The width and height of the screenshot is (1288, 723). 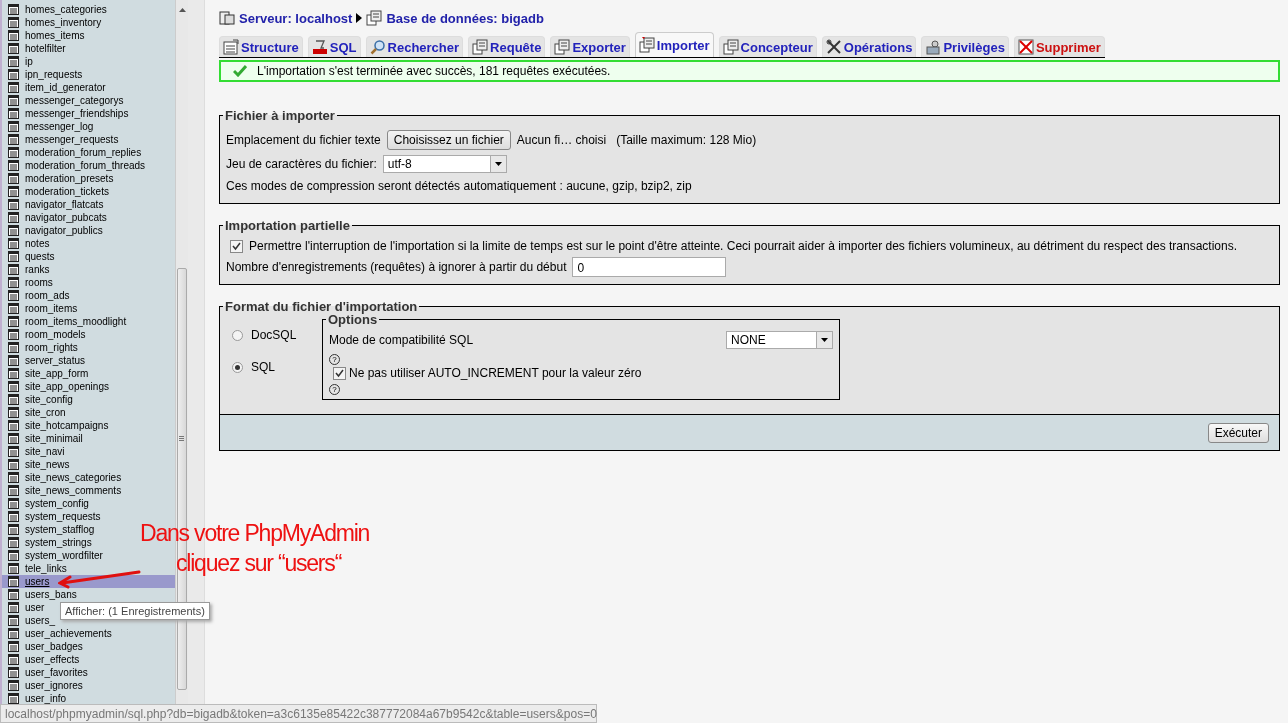 What do you see at coordinates (298, 713) in the screenshot?
I see `status-bar: localhost/phpmyadmin/sql.php?db=bigadb&token=a3c6135e85422c387772084a67b9542c&table=users&pos=0` at bounding box center [298, 713].